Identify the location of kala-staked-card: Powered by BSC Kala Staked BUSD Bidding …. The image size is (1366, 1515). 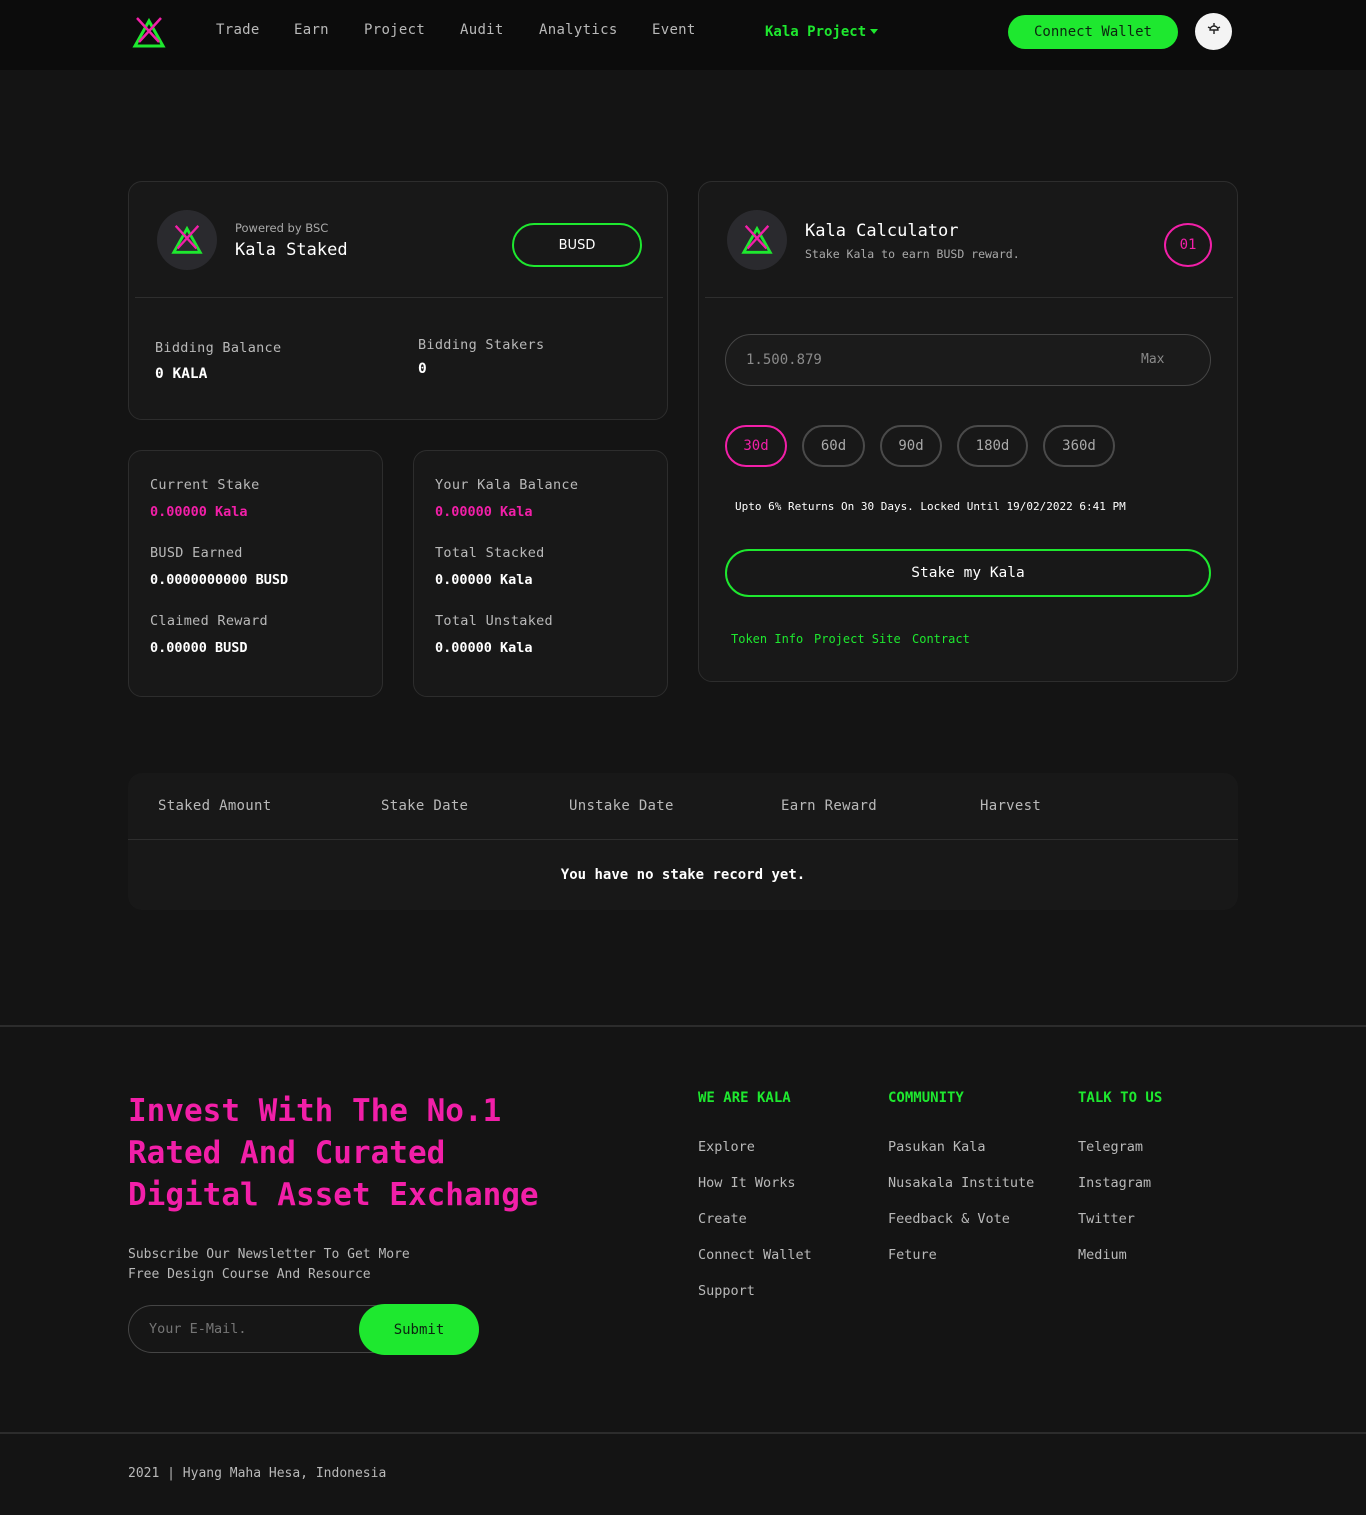
(398, 300).